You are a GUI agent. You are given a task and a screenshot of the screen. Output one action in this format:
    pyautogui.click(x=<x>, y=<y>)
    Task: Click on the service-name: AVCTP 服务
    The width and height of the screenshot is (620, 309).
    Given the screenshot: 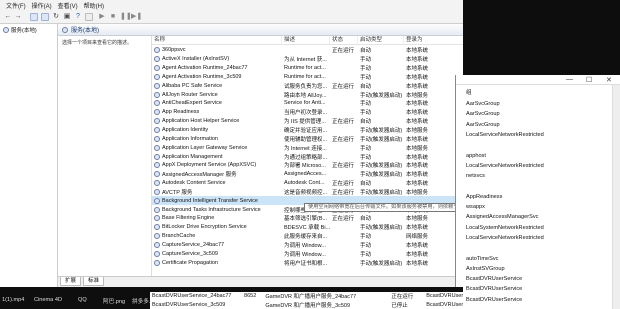 What is the action you would take?
    pyautogui.click(x=217, y=192)
    